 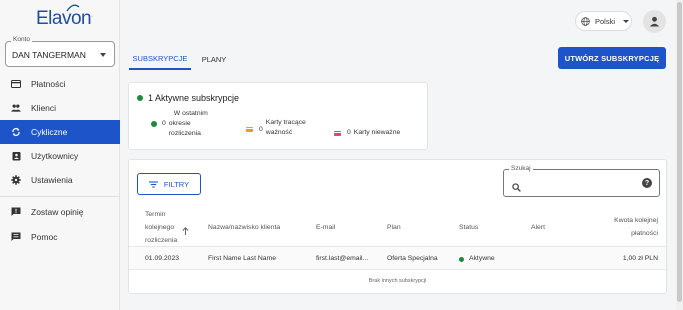 I want to click on cell-status: Aktywne, so click(x=477, y=259).